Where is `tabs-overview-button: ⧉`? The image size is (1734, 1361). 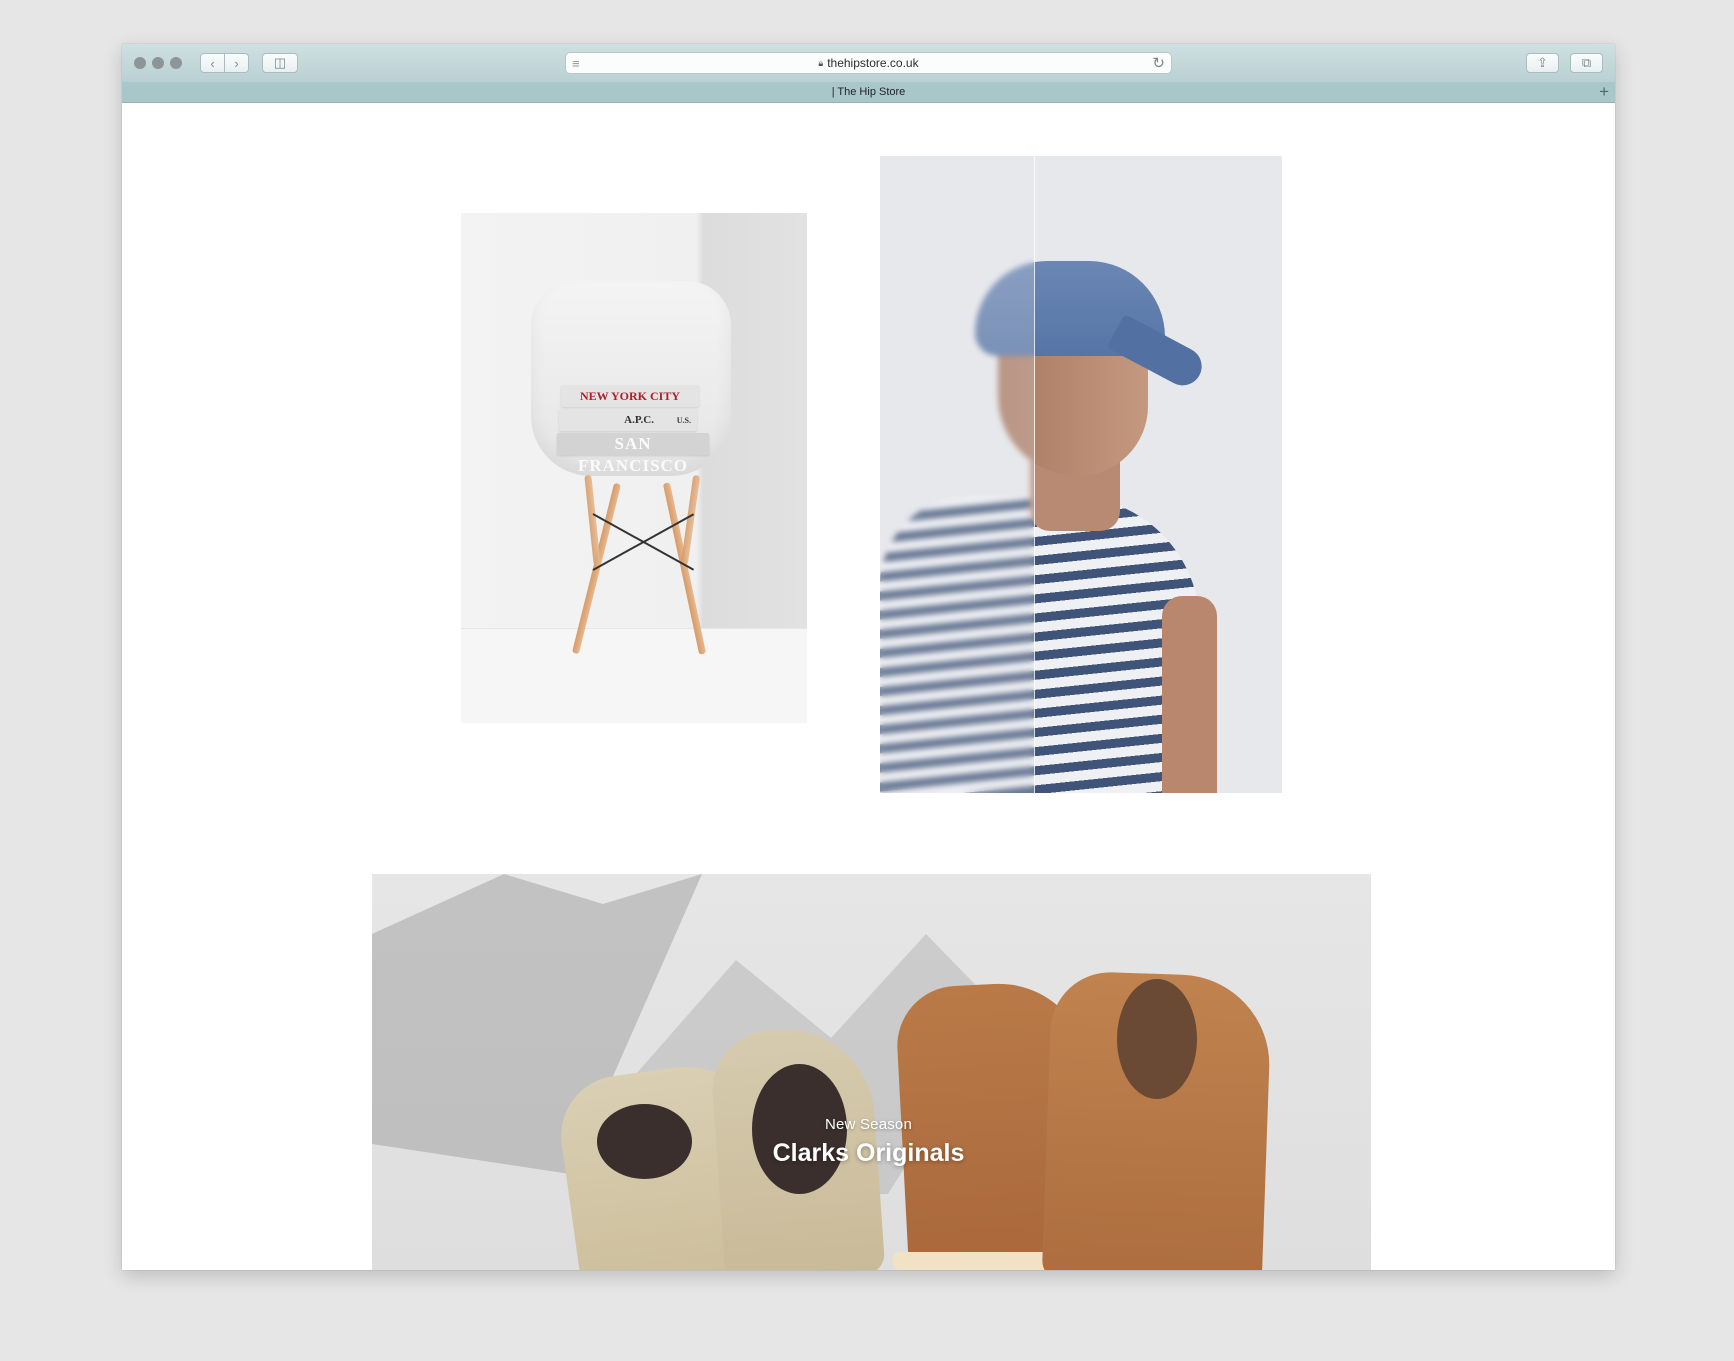 tabs-overview-button: ⧉ is located at coordinates (1586, 63).